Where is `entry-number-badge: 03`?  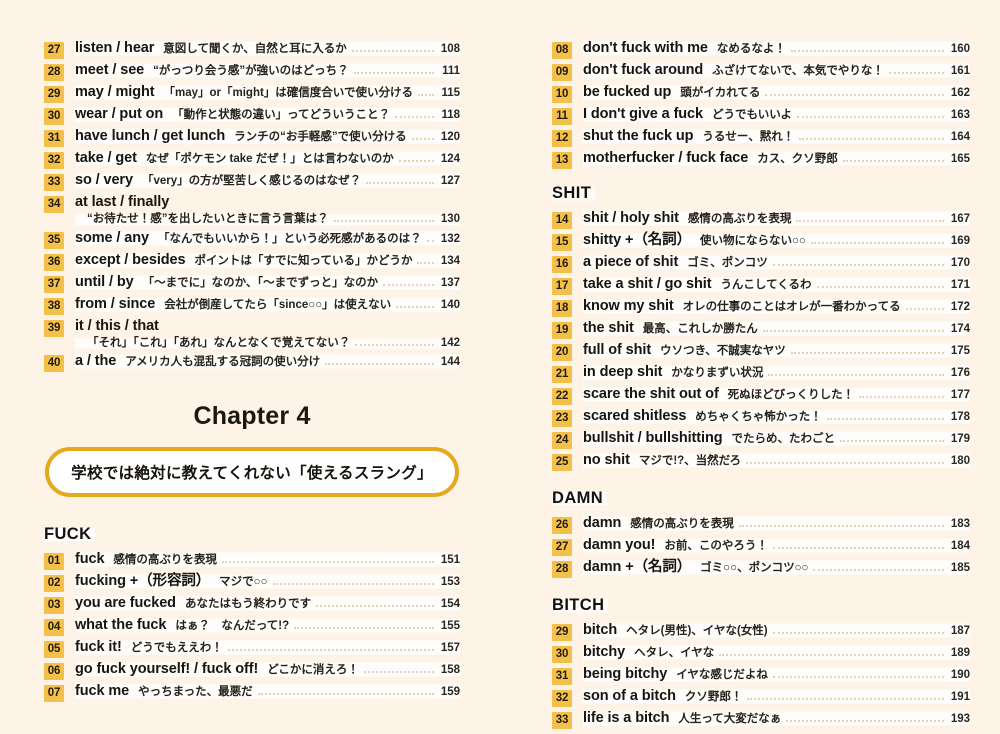
entry-number-badge: 03 is located at coordinates (54, 606).